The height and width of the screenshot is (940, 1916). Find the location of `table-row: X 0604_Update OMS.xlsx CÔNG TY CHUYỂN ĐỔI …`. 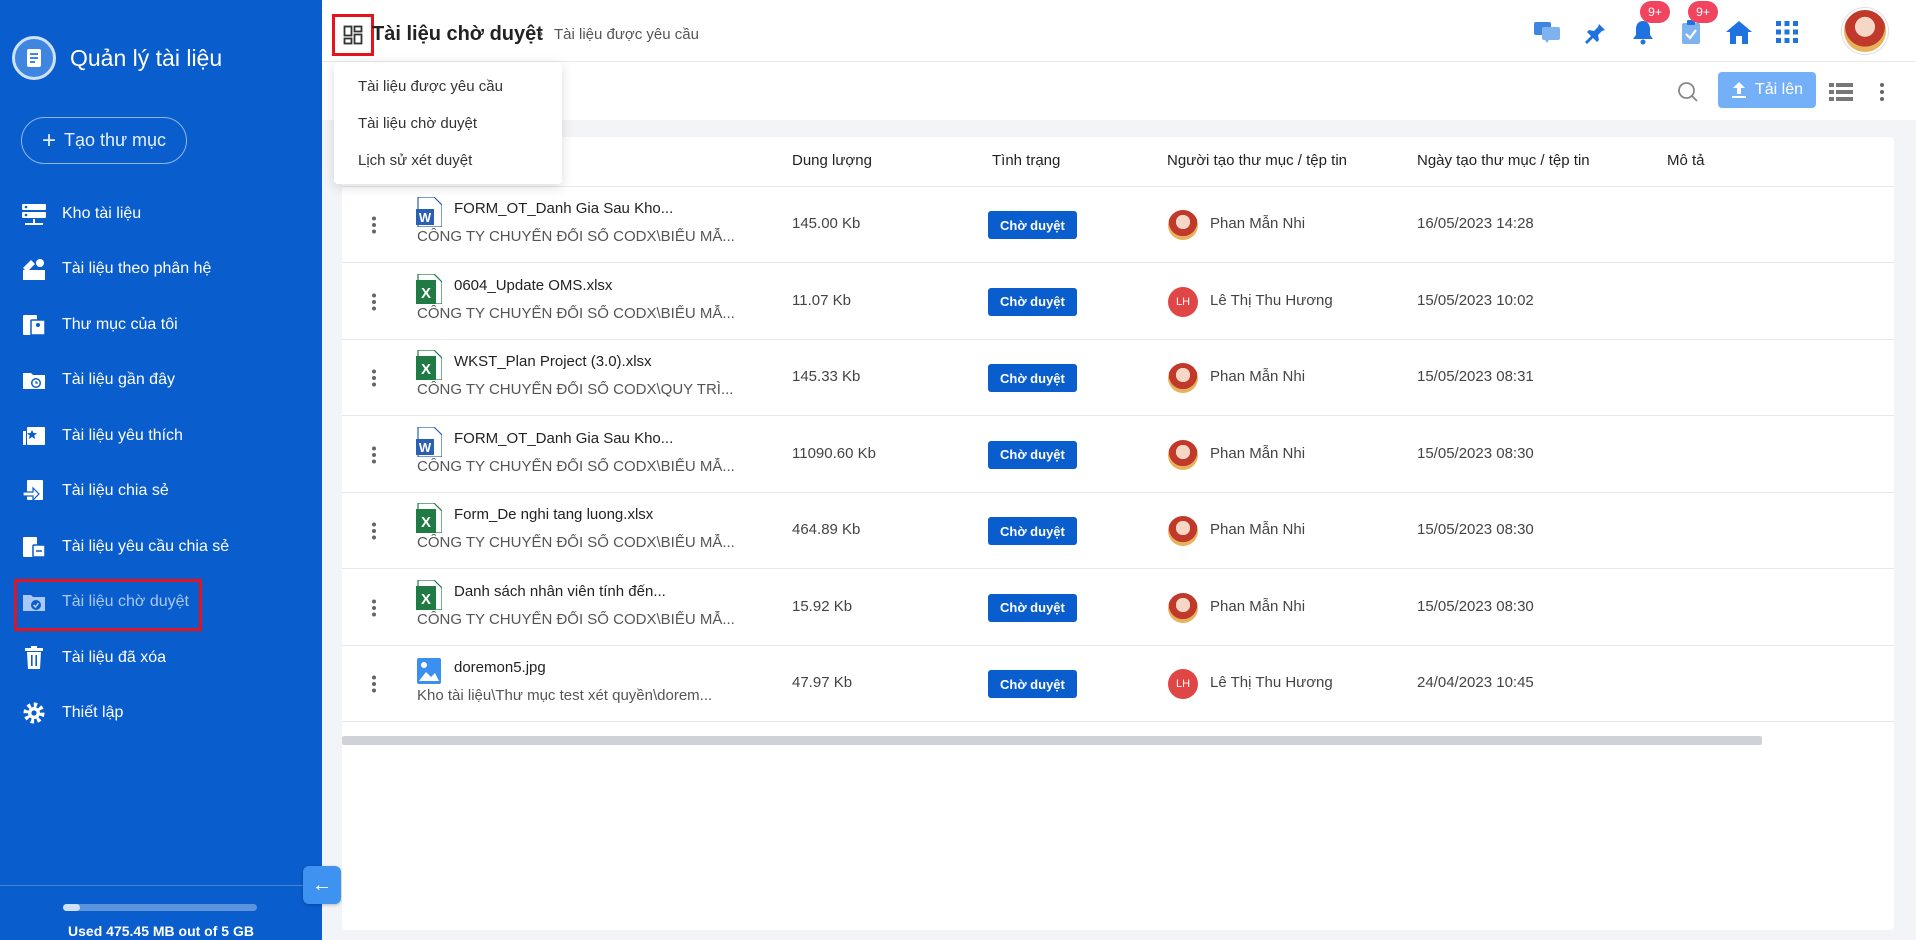

table-row: X 0604_Update OMS.xlsx CÔNG TY CHUYỂN ĐỔI … is located at coordinates (1118, 302).